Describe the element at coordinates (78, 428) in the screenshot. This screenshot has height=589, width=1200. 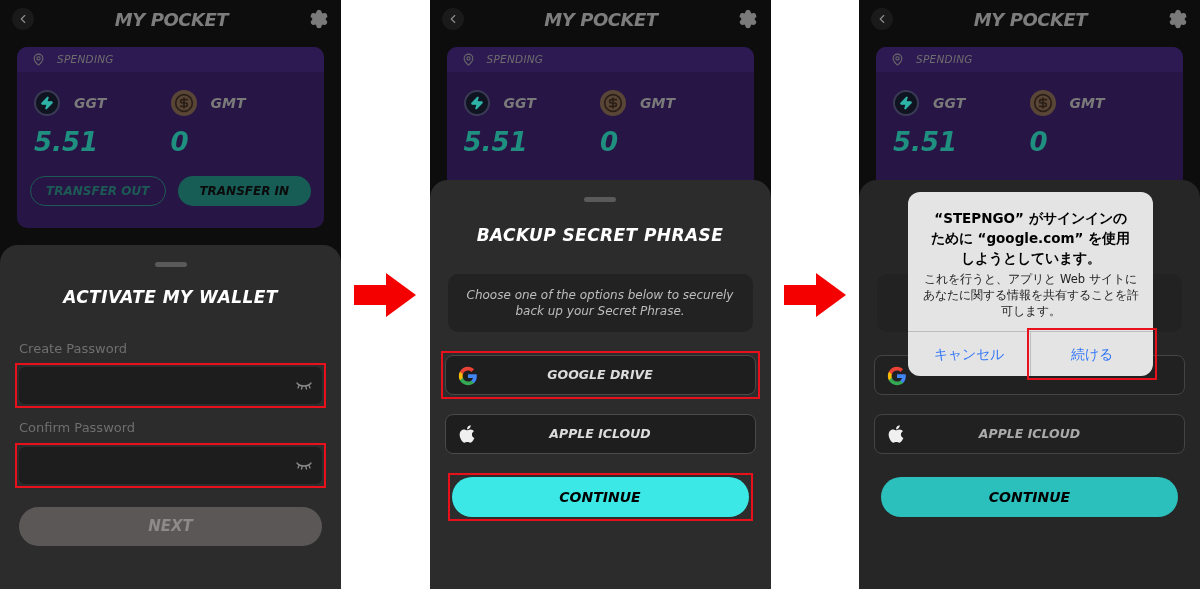
I see `field-label: Confirm Password` at that location.